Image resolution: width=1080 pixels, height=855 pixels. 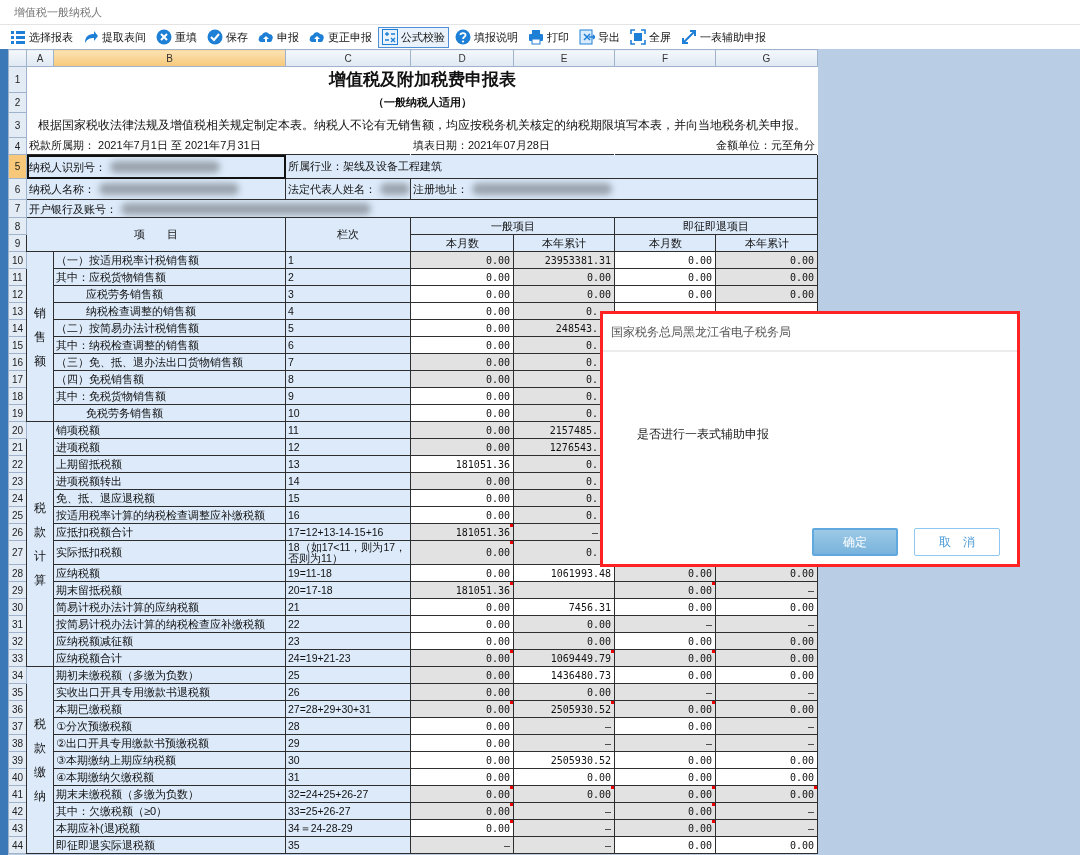 I want to click on grid-icon, so click(x=18, y=37).